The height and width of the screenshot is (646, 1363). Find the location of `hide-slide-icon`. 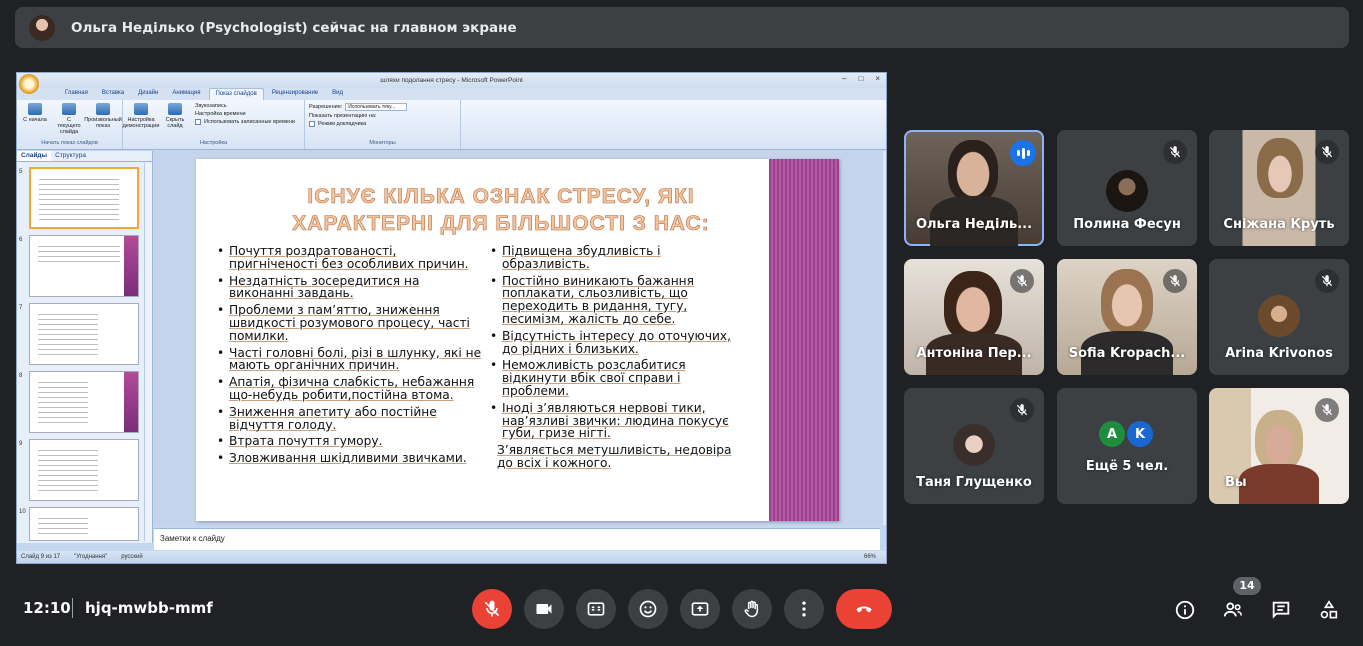

hide-slide-icon is located at coordinates (175, 109).